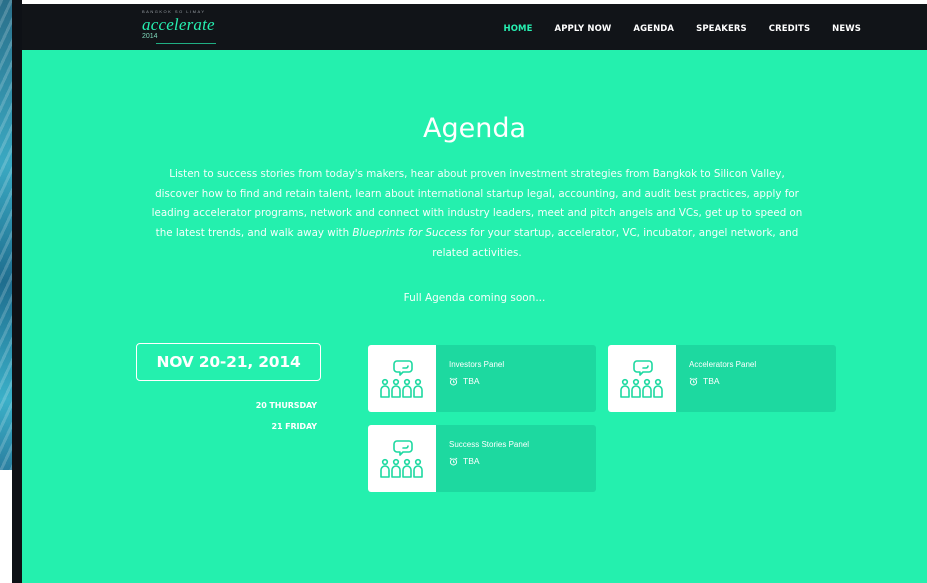 This screenshot has width=927, height=583. What do you see at coordinates (295, 426) in the screenshot?
I see `day-tab-friday: 21 FRIDAY` at bounding box center [295, 426].